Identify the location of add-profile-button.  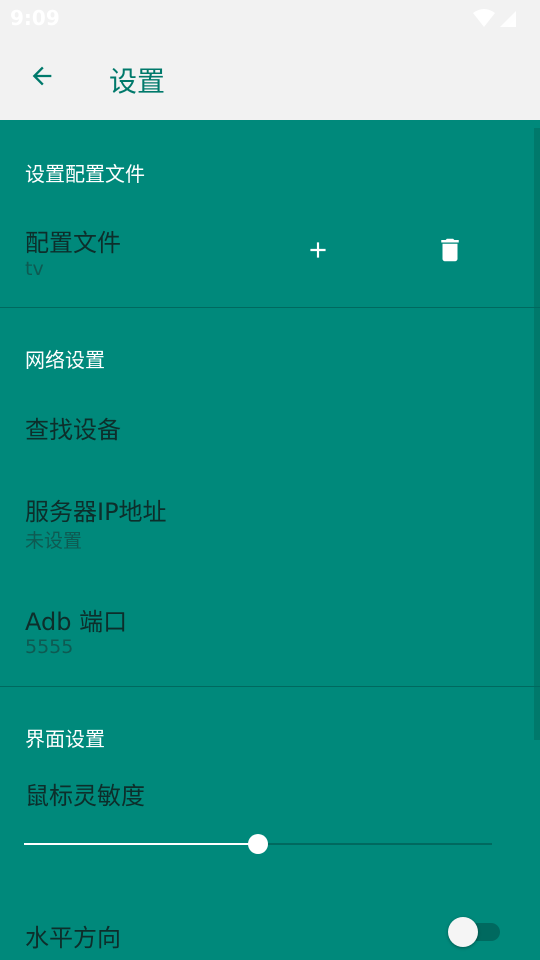
(318, 252).